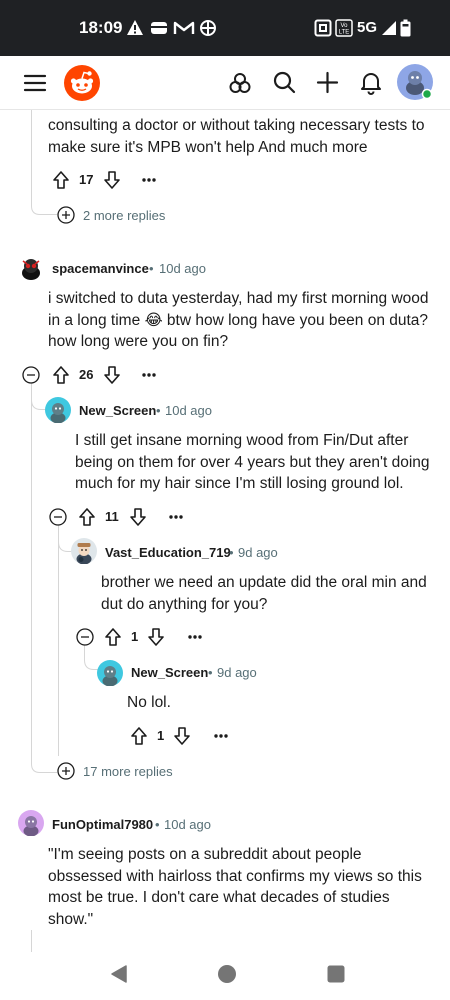 Image resolution: width=450 pixels, height=1000 pixels. Describe the element at coordinates (138, 341) in the screenshot. I see `comment-line: how long were you on fin?` at that location.